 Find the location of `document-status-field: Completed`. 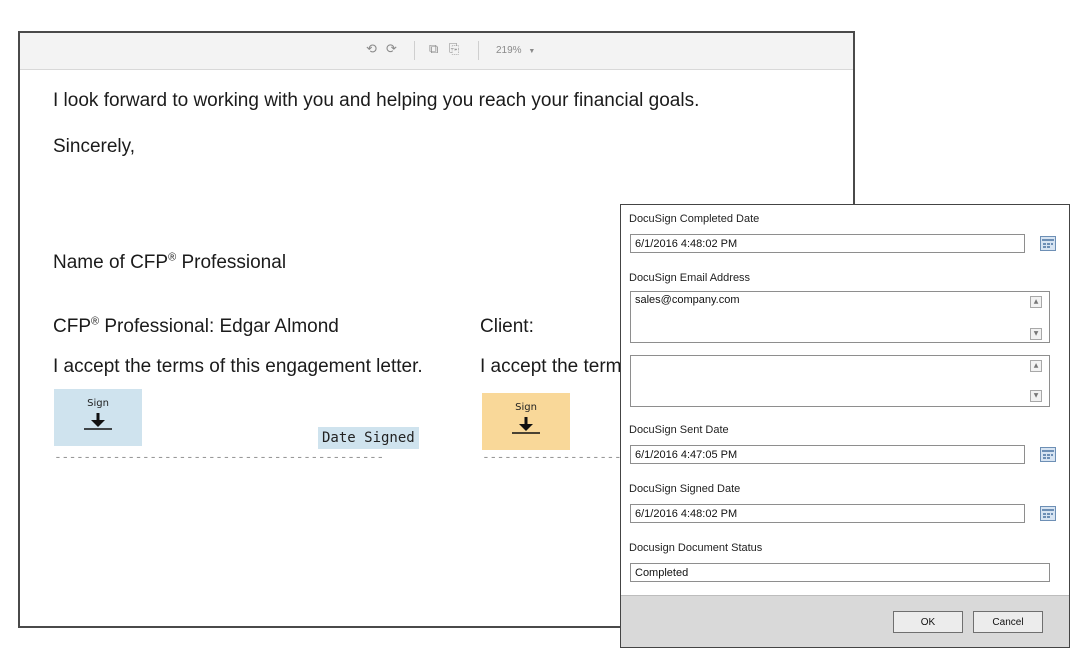

document-status-field: Completed is located at coordinates (840, 572).